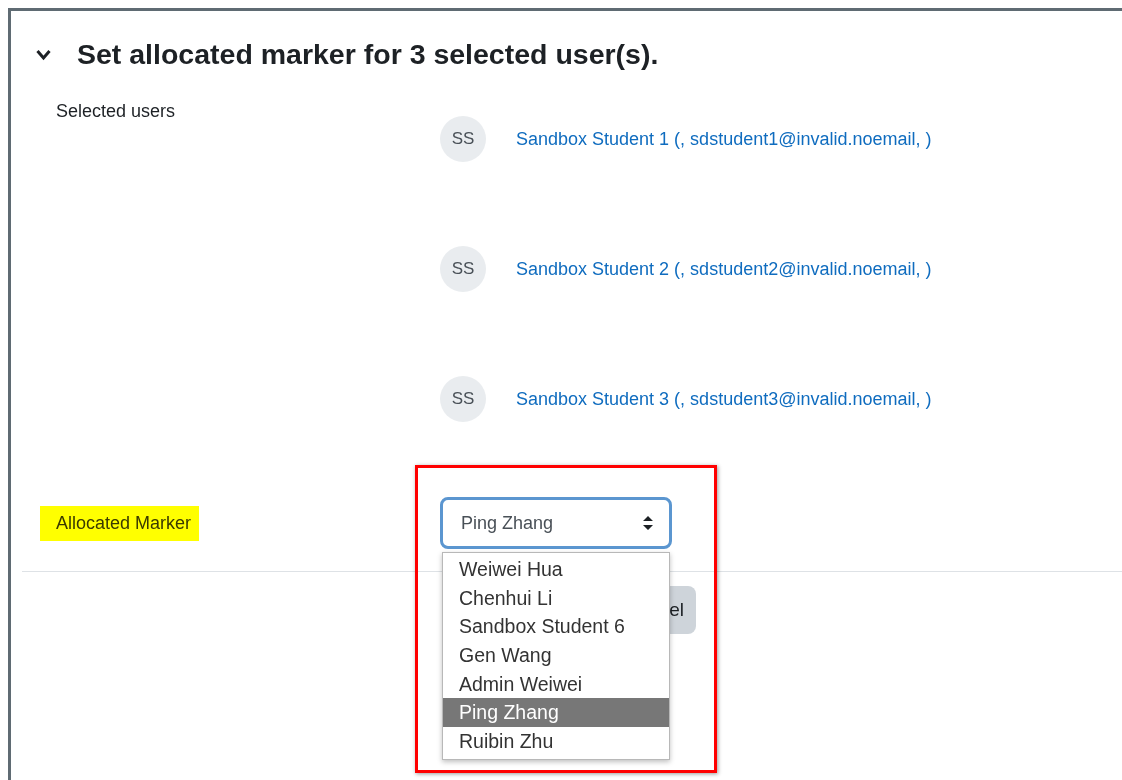 The image size is (1122, 780). Describe the element at coordinates (556, 741) in the screenshot. I see `dropdown-option: Ruibin Zhu` at that location.